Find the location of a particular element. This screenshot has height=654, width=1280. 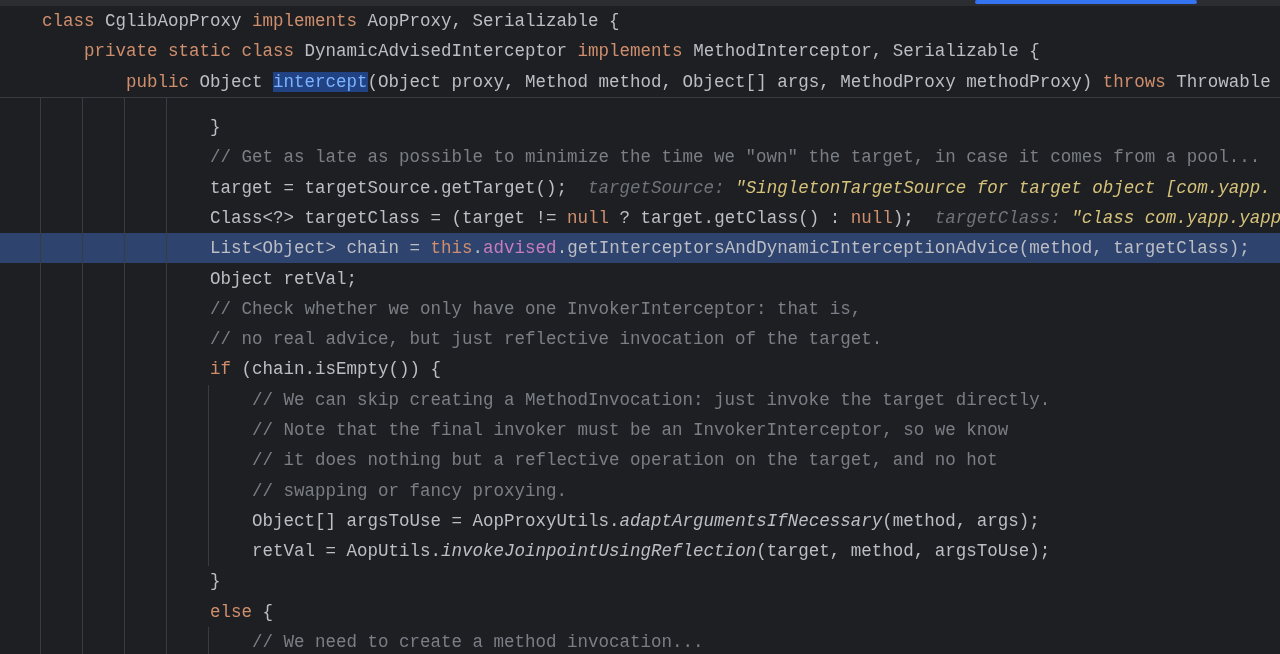

code-line: Class<?> targetClass = (target != null ? target.getClass() : null); is located at coordinates (478, 217).